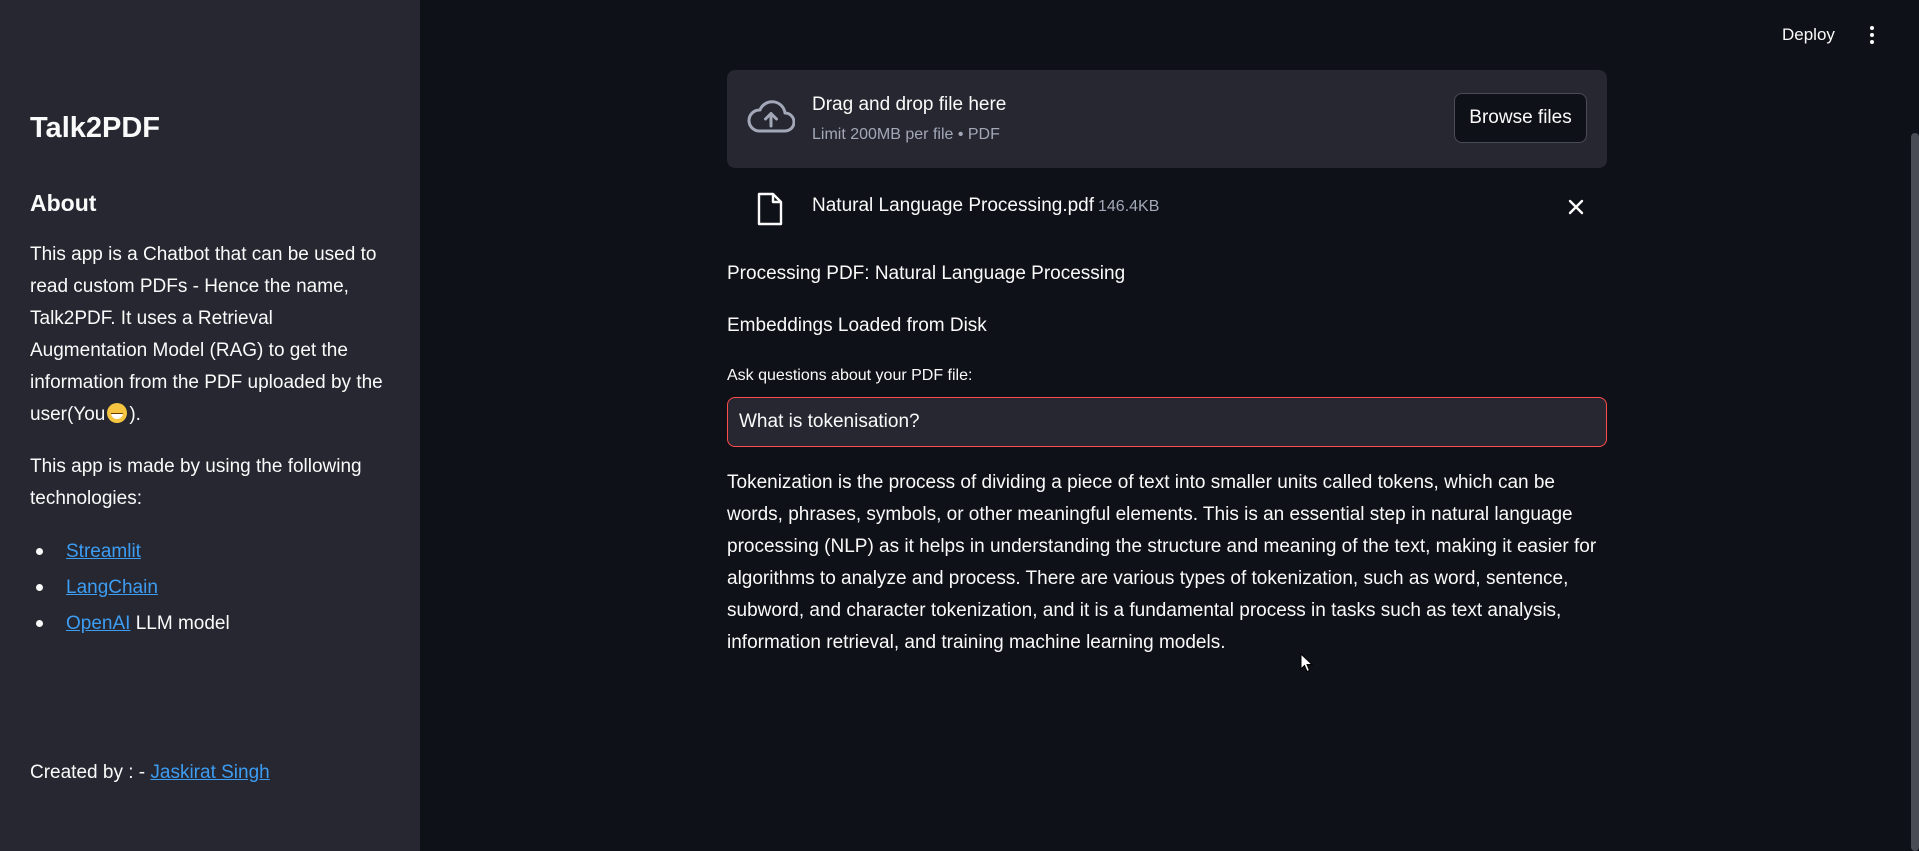 The width and height of the screenshot is (1919, 851). I want to click on file-name: Natural Language Processing.pdf, so click(953, 205).